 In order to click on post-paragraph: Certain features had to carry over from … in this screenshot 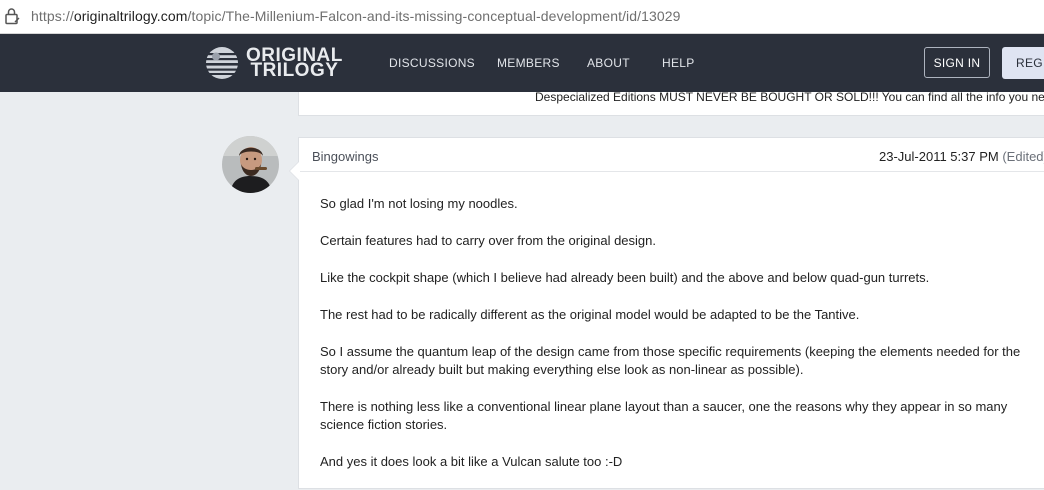, I will do `click(488, 240)`.